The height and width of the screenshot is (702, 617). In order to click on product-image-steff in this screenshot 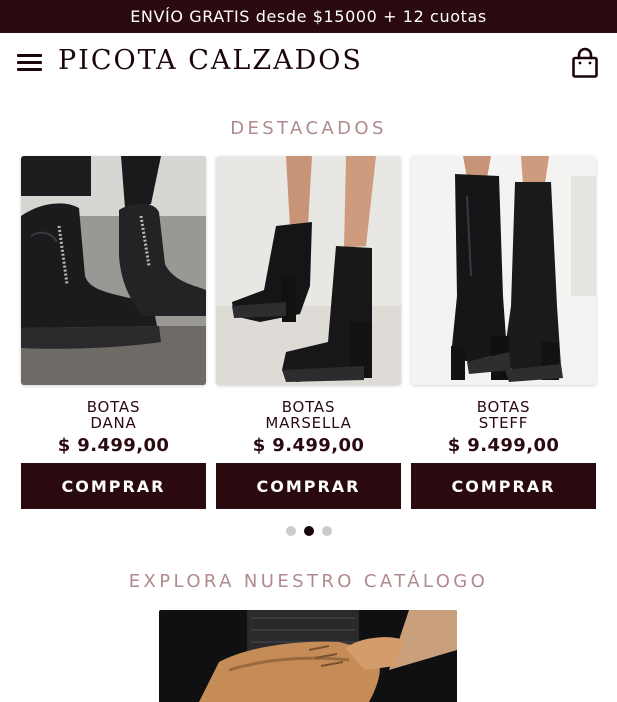, I will do `click(503, 270)`.